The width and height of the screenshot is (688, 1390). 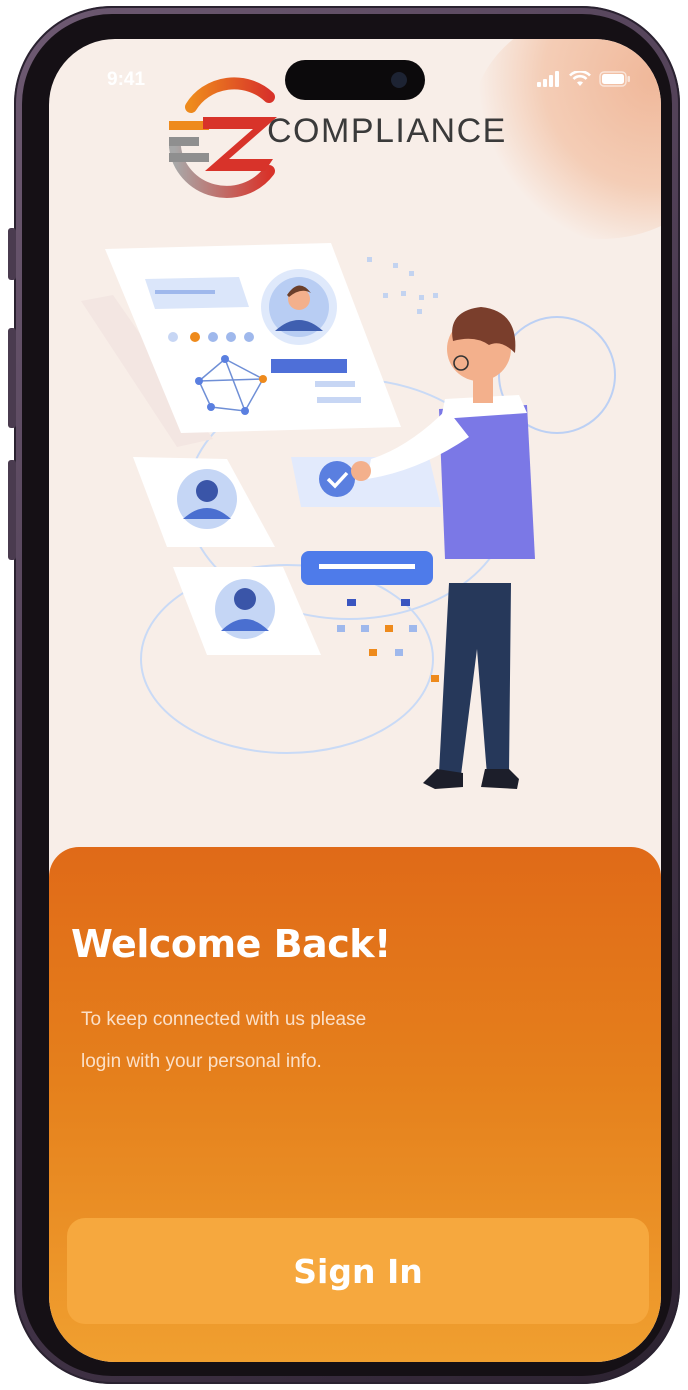 I want to click on front-camera, so click(x=399, y=80).